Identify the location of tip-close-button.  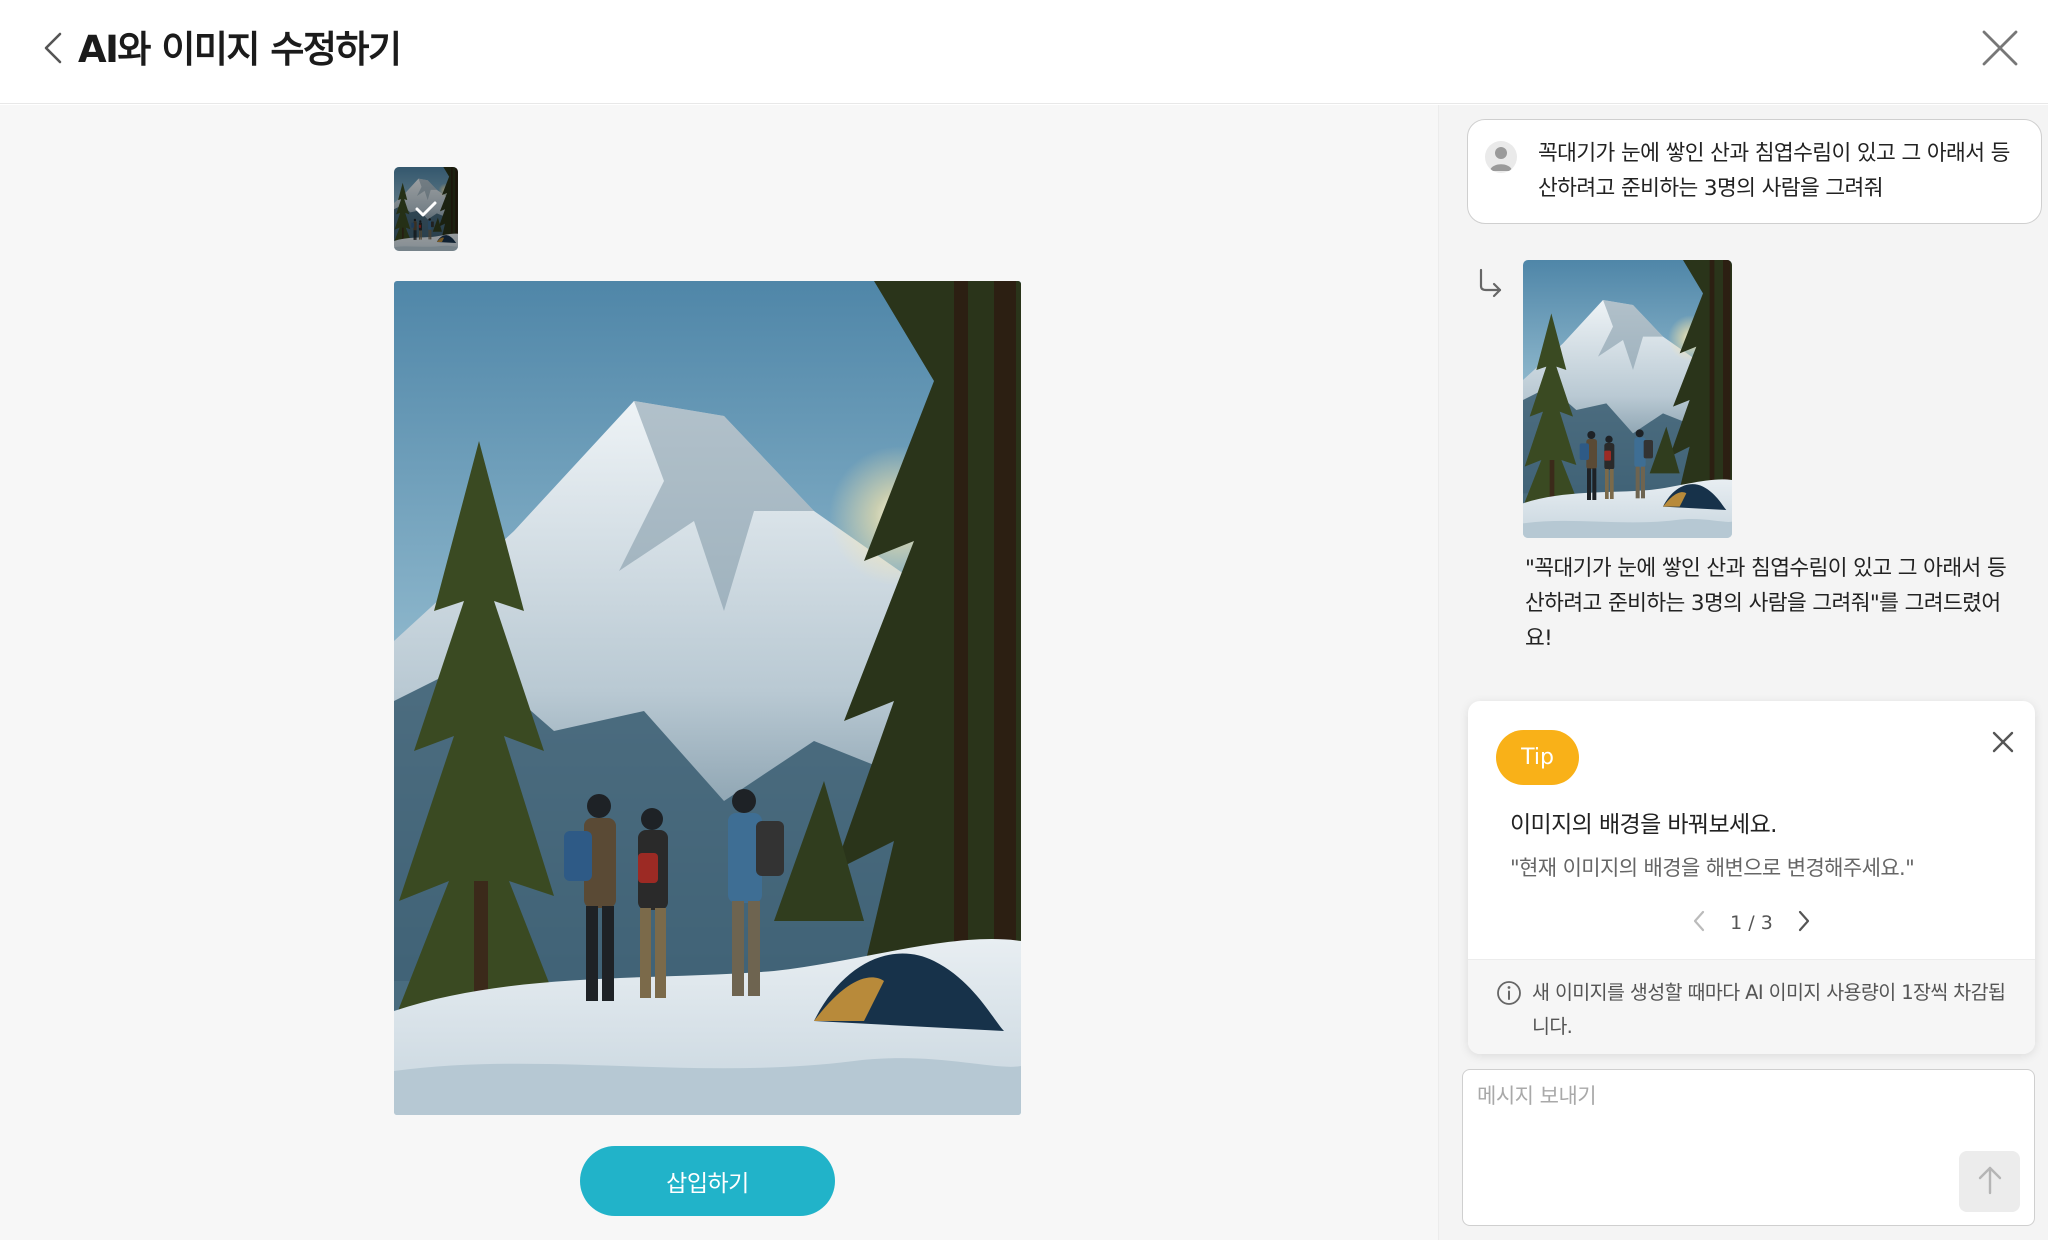
(2003, 744).